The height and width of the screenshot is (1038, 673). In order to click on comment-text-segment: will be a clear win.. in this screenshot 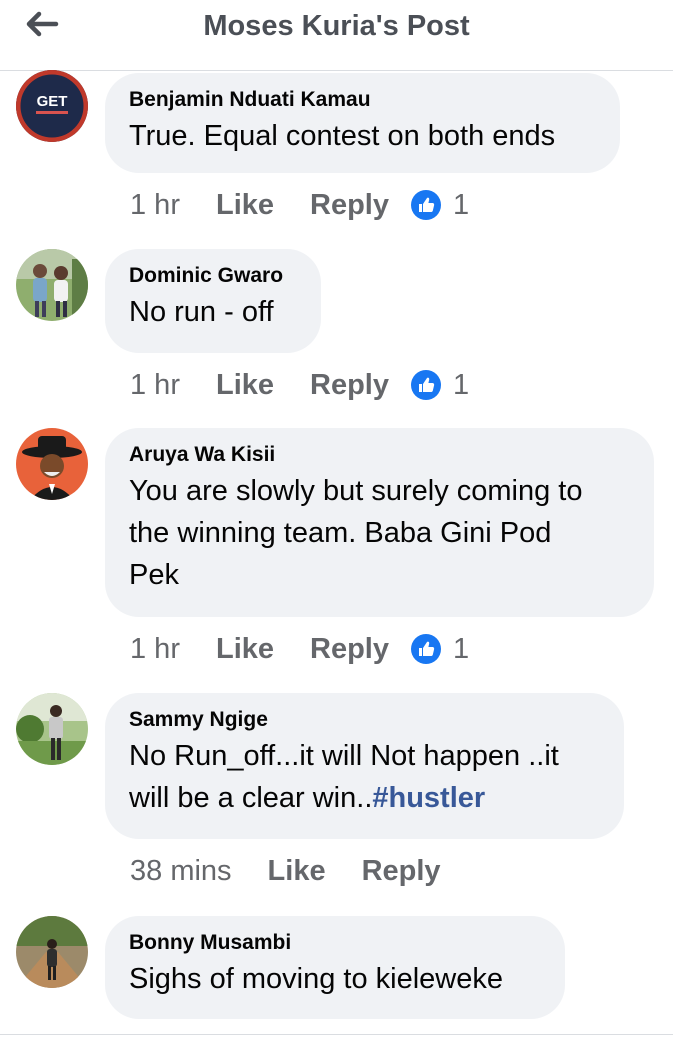, I will do `click(251, 798)`.